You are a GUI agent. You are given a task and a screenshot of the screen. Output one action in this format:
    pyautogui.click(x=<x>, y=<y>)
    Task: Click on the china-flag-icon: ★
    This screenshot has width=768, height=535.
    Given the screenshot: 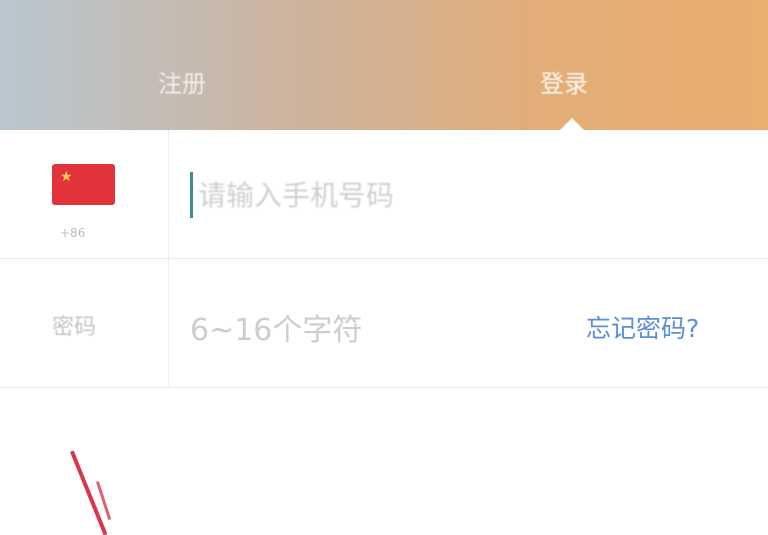 What is the action you would take?
    pyautogui.click(x=83, y=184)
    